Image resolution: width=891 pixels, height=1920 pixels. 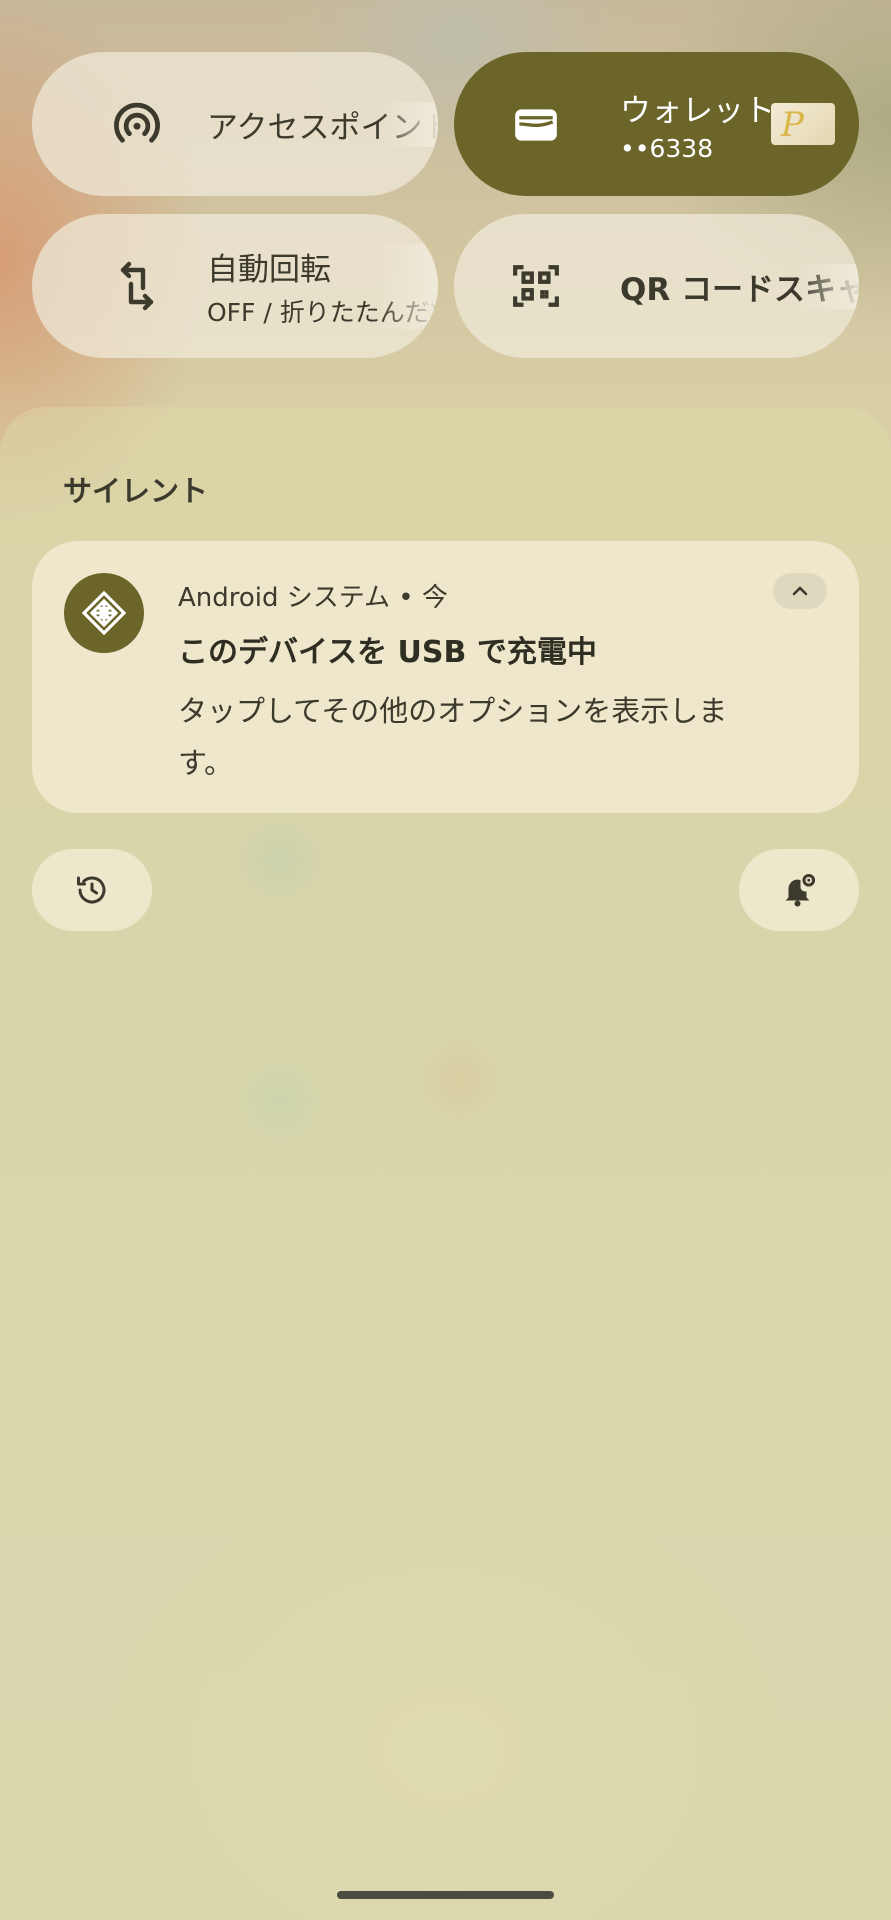 What do you see at coordinates (313, 598) in the screenshot?
I see `notification-header: Android システム • 今` at bounding box center [313, 598].